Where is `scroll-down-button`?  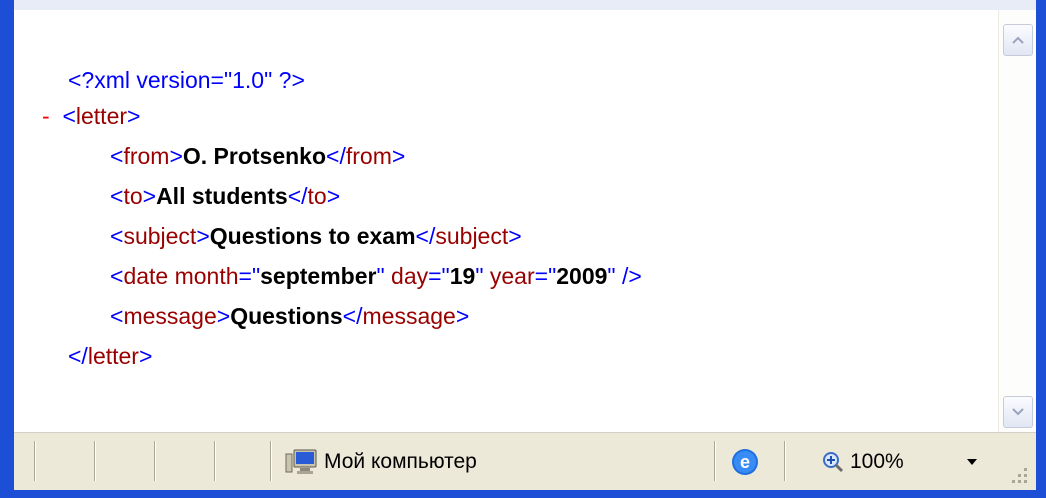
scroll-down-button is located at coordinates (1018, 412).